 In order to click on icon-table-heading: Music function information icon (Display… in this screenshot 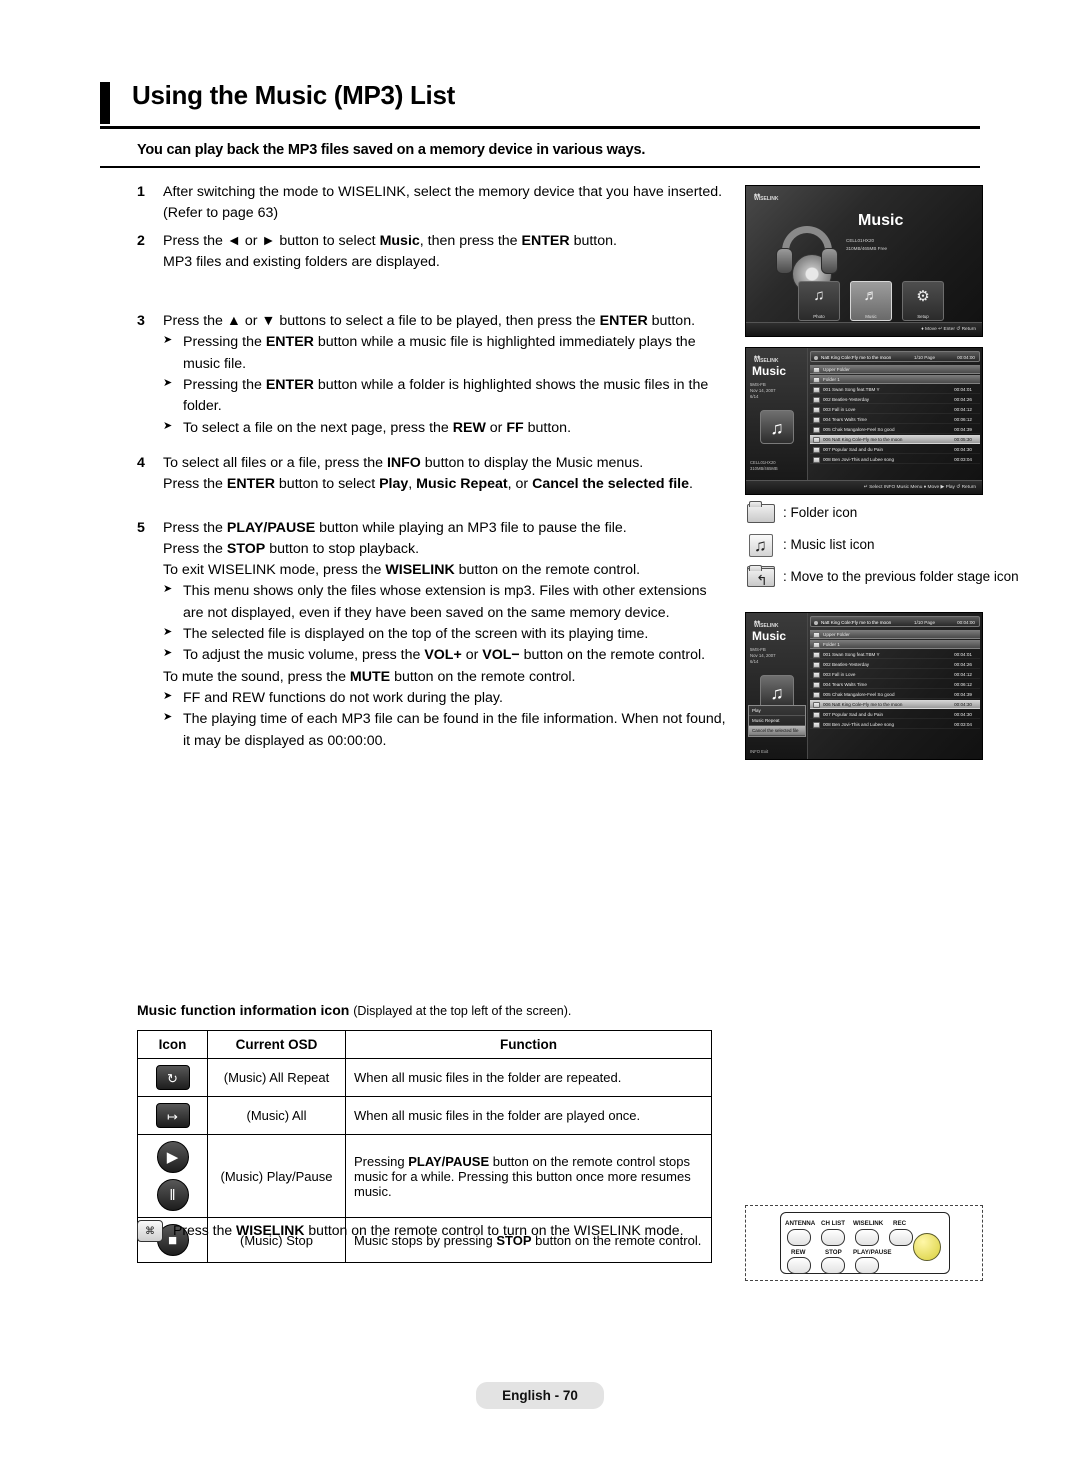, I will do `click(424, 1010)`.